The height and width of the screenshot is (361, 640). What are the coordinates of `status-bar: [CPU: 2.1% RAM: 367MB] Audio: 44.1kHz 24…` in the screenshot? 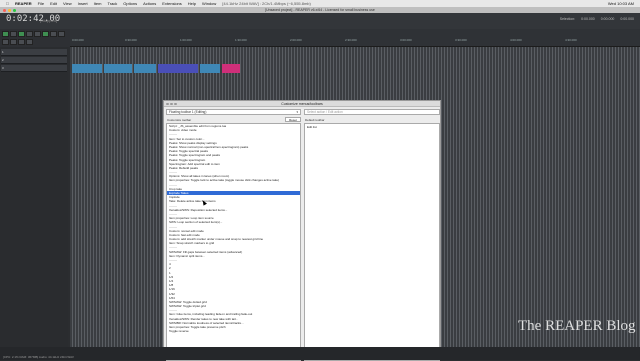 It's located at (320, 353).